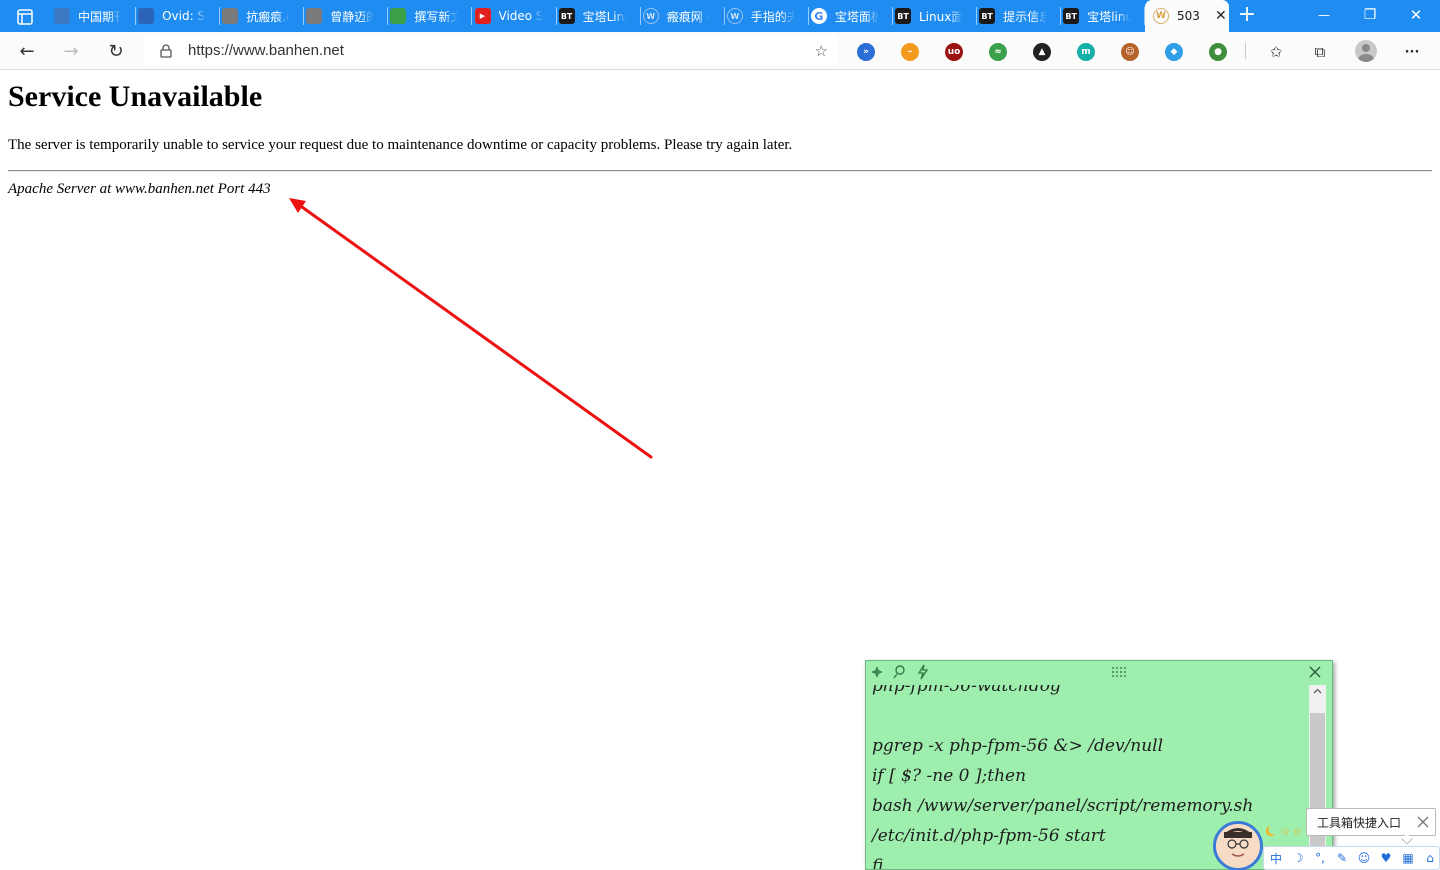 The image size is (1440, 870). I want to click on minimize-button: —, so click(1324, 15).